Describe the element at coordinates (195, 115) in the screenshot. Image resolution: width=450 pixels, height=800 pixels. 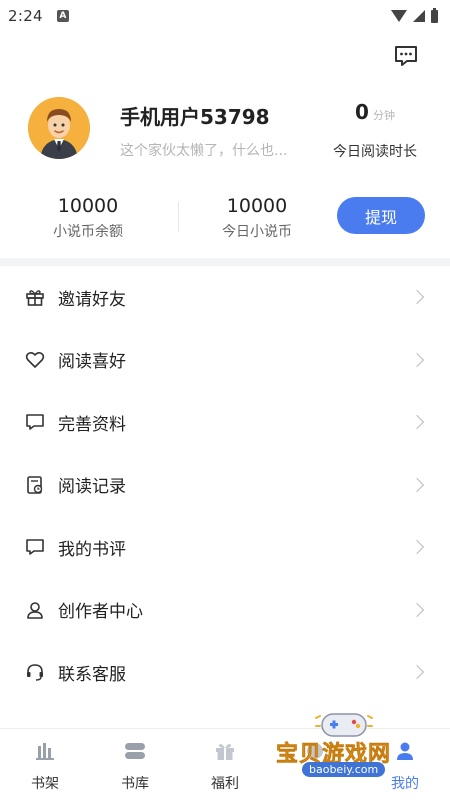
I see `username: 手机用户53798` at that location.